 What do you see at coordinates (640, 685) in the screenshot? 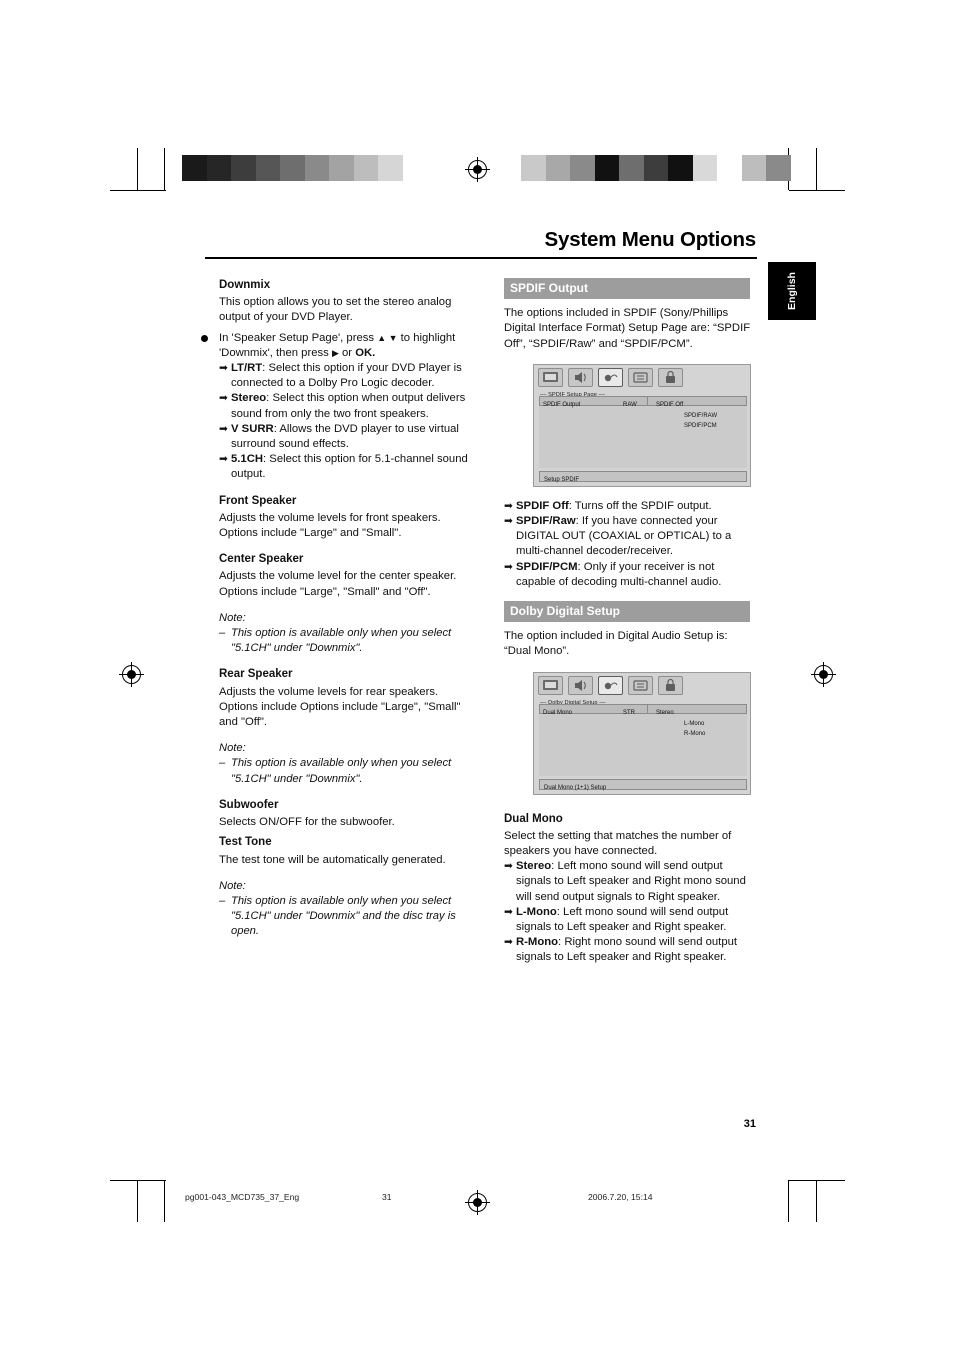
I see `video-setup-icon` at bounding box center [640, 685].